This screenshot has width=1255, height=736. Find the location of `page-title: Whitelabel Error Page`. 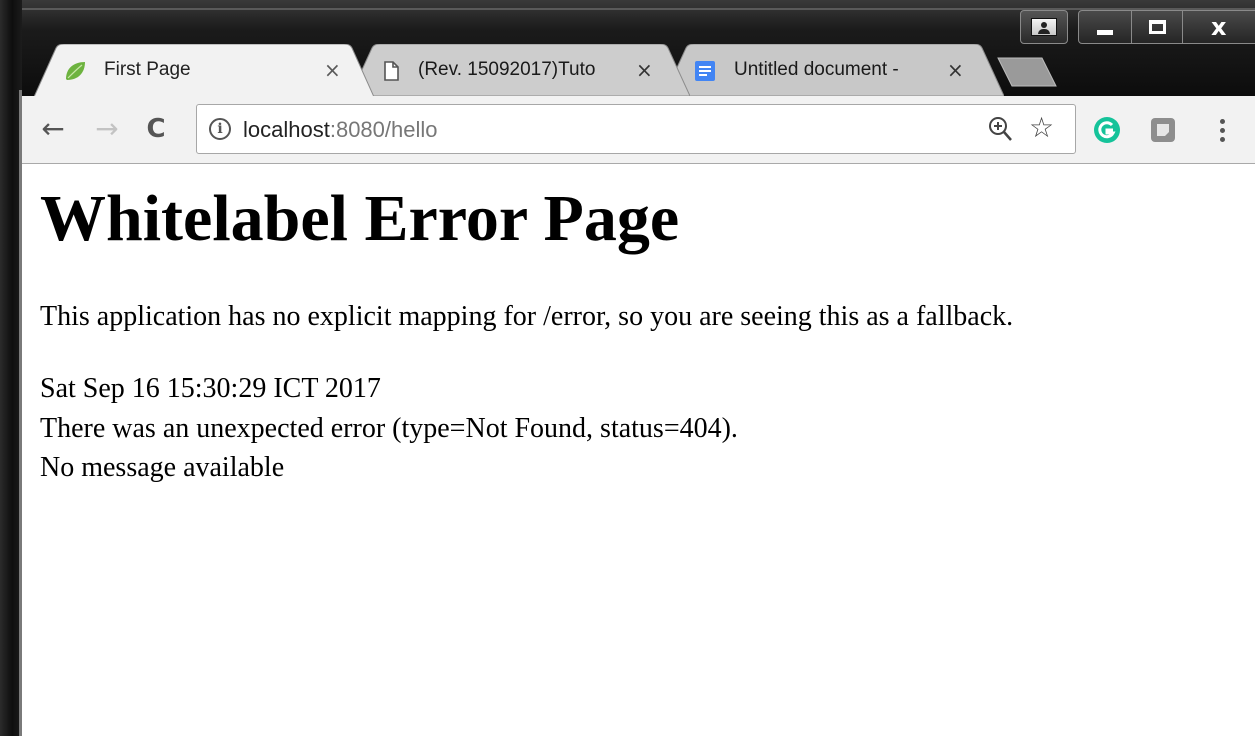

page-title: Whitelabel Error Page is located at coordinates (360, 218).